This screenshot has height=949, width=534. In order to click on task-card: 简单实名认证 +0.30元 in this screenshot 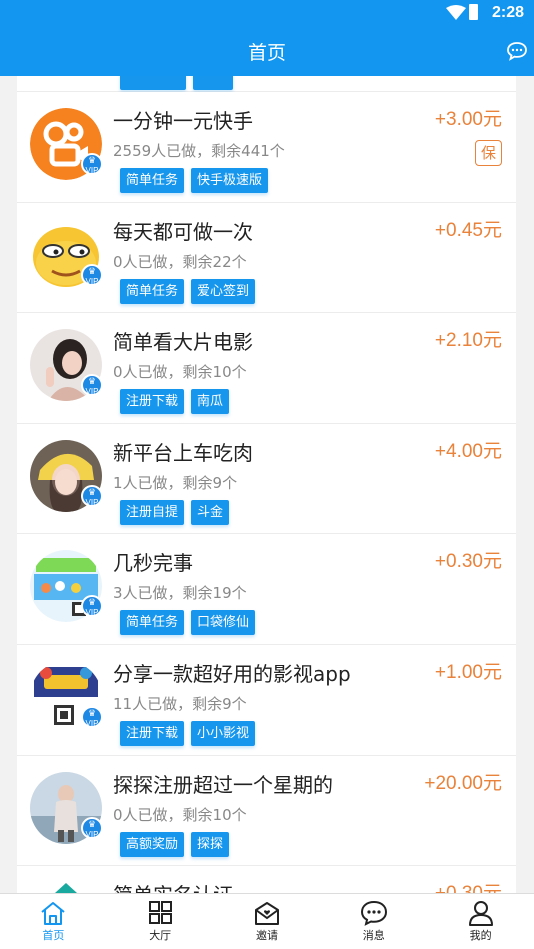, I will do `click(266, 879)`.